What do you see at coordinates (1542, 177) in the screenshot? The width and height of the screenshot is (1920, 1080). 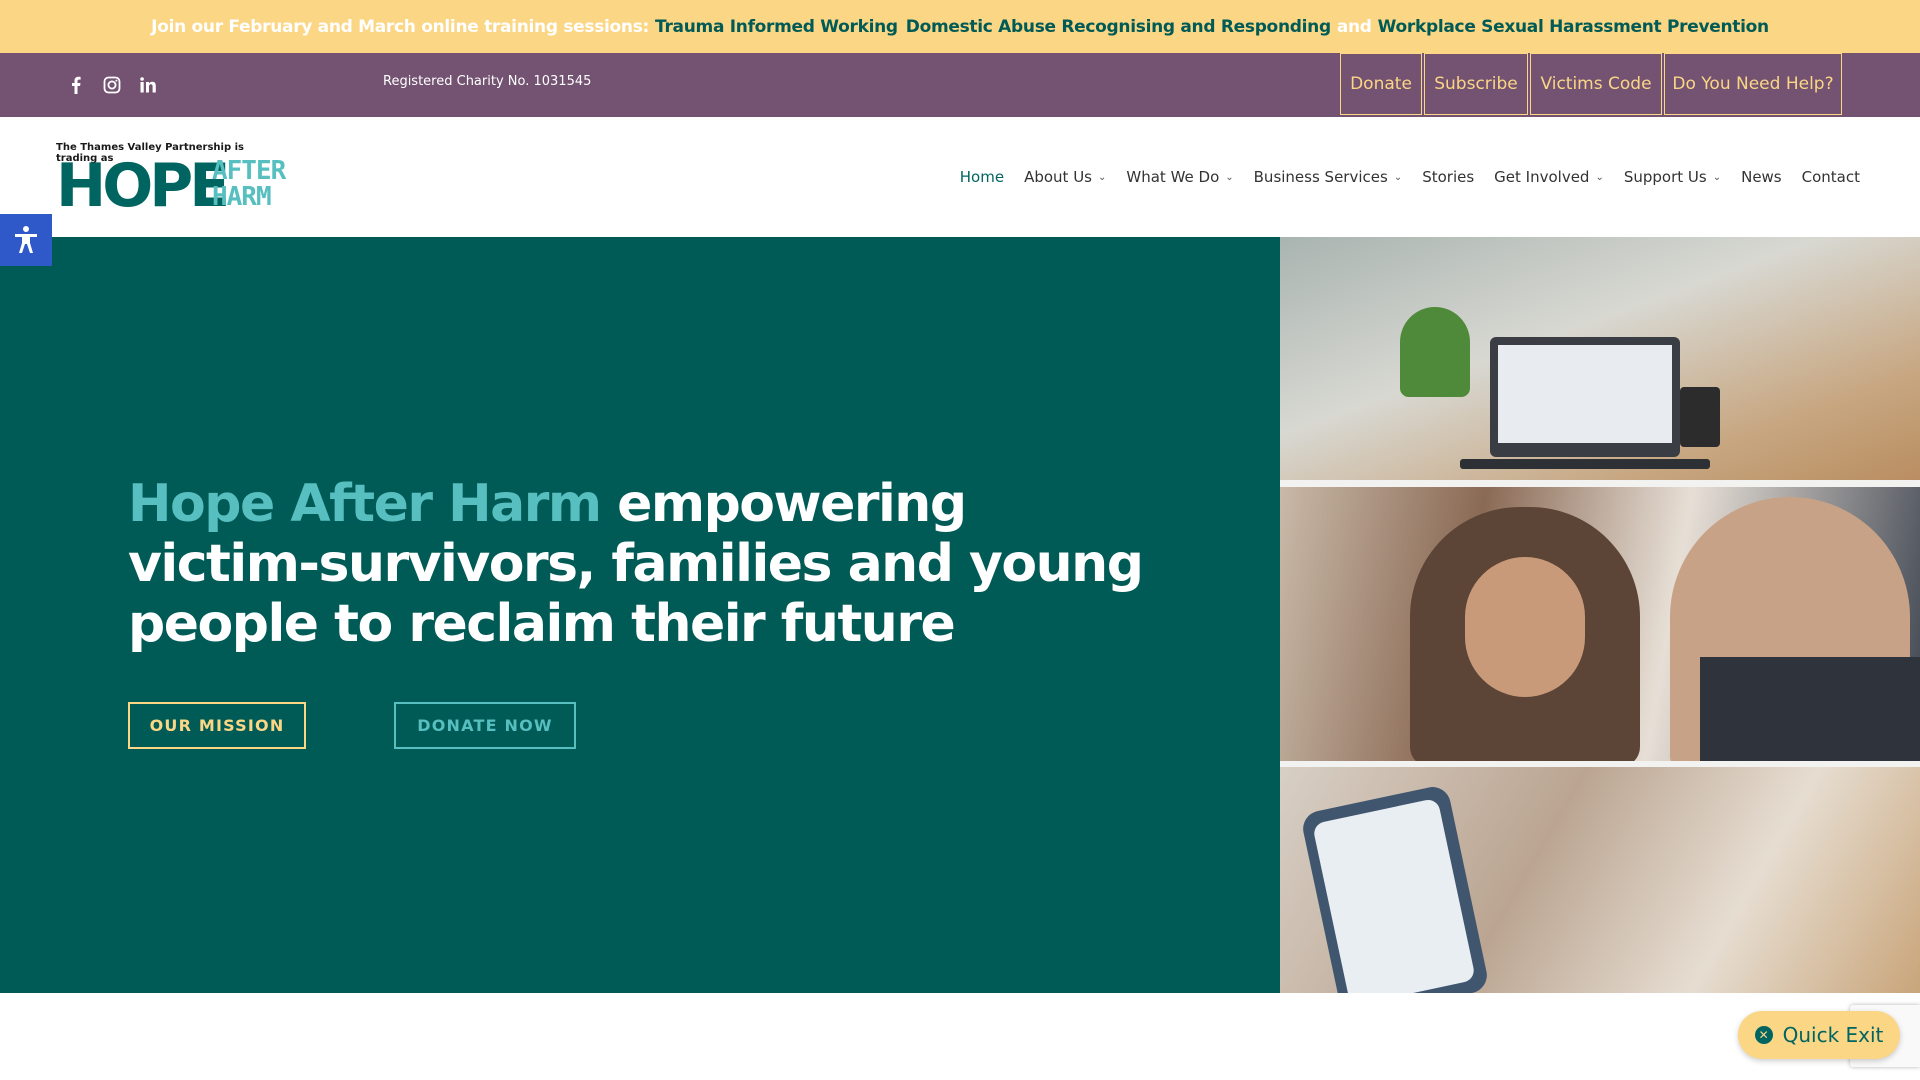 I see `nav-label: Get Involved` at bounding box center [1542, 177].